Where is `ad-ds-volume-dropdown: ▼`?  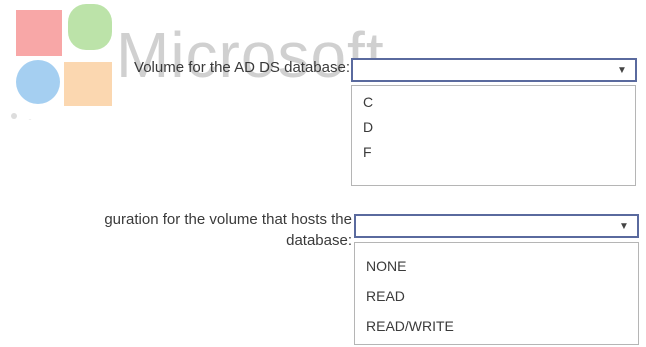 ad-ds-volume-dropdown: ▼ is located at coordinates (494, 70).